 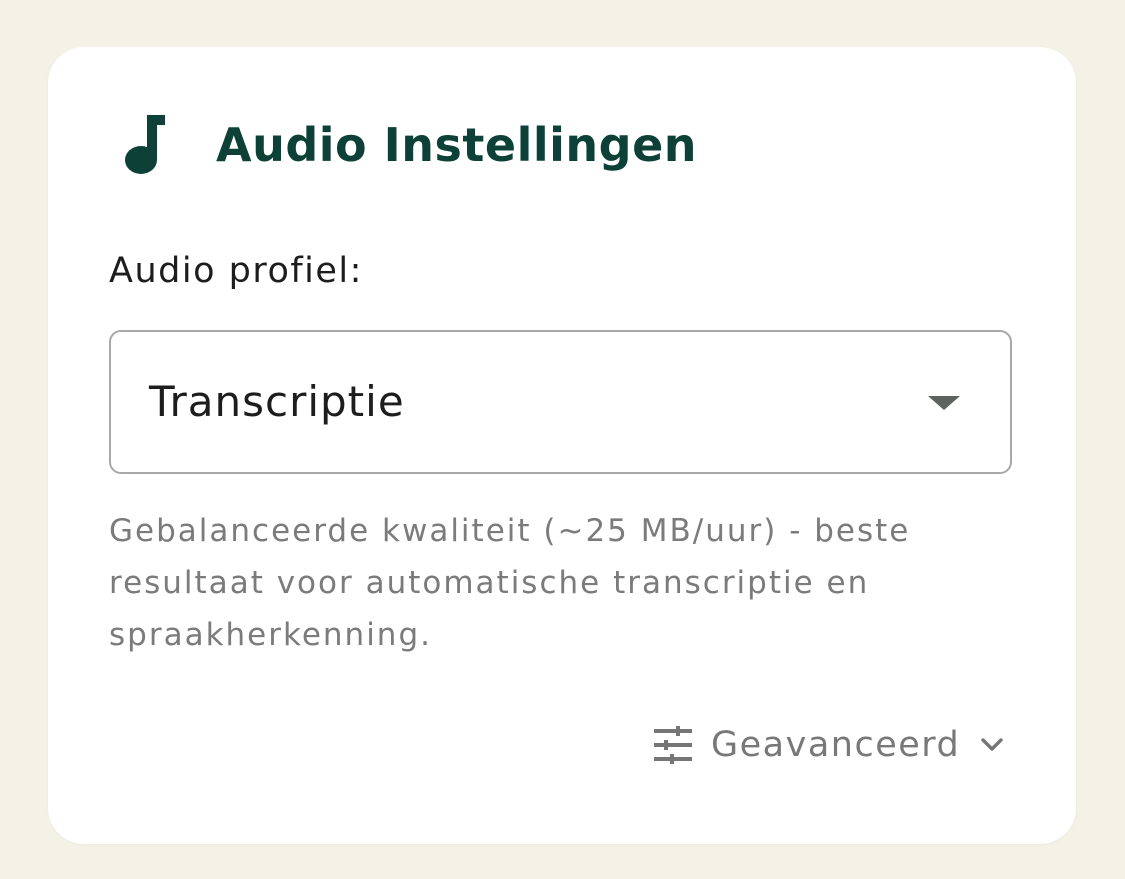 I want to click on advanced-toggle-button: Geavanceerd, so click(x=829, y=745).